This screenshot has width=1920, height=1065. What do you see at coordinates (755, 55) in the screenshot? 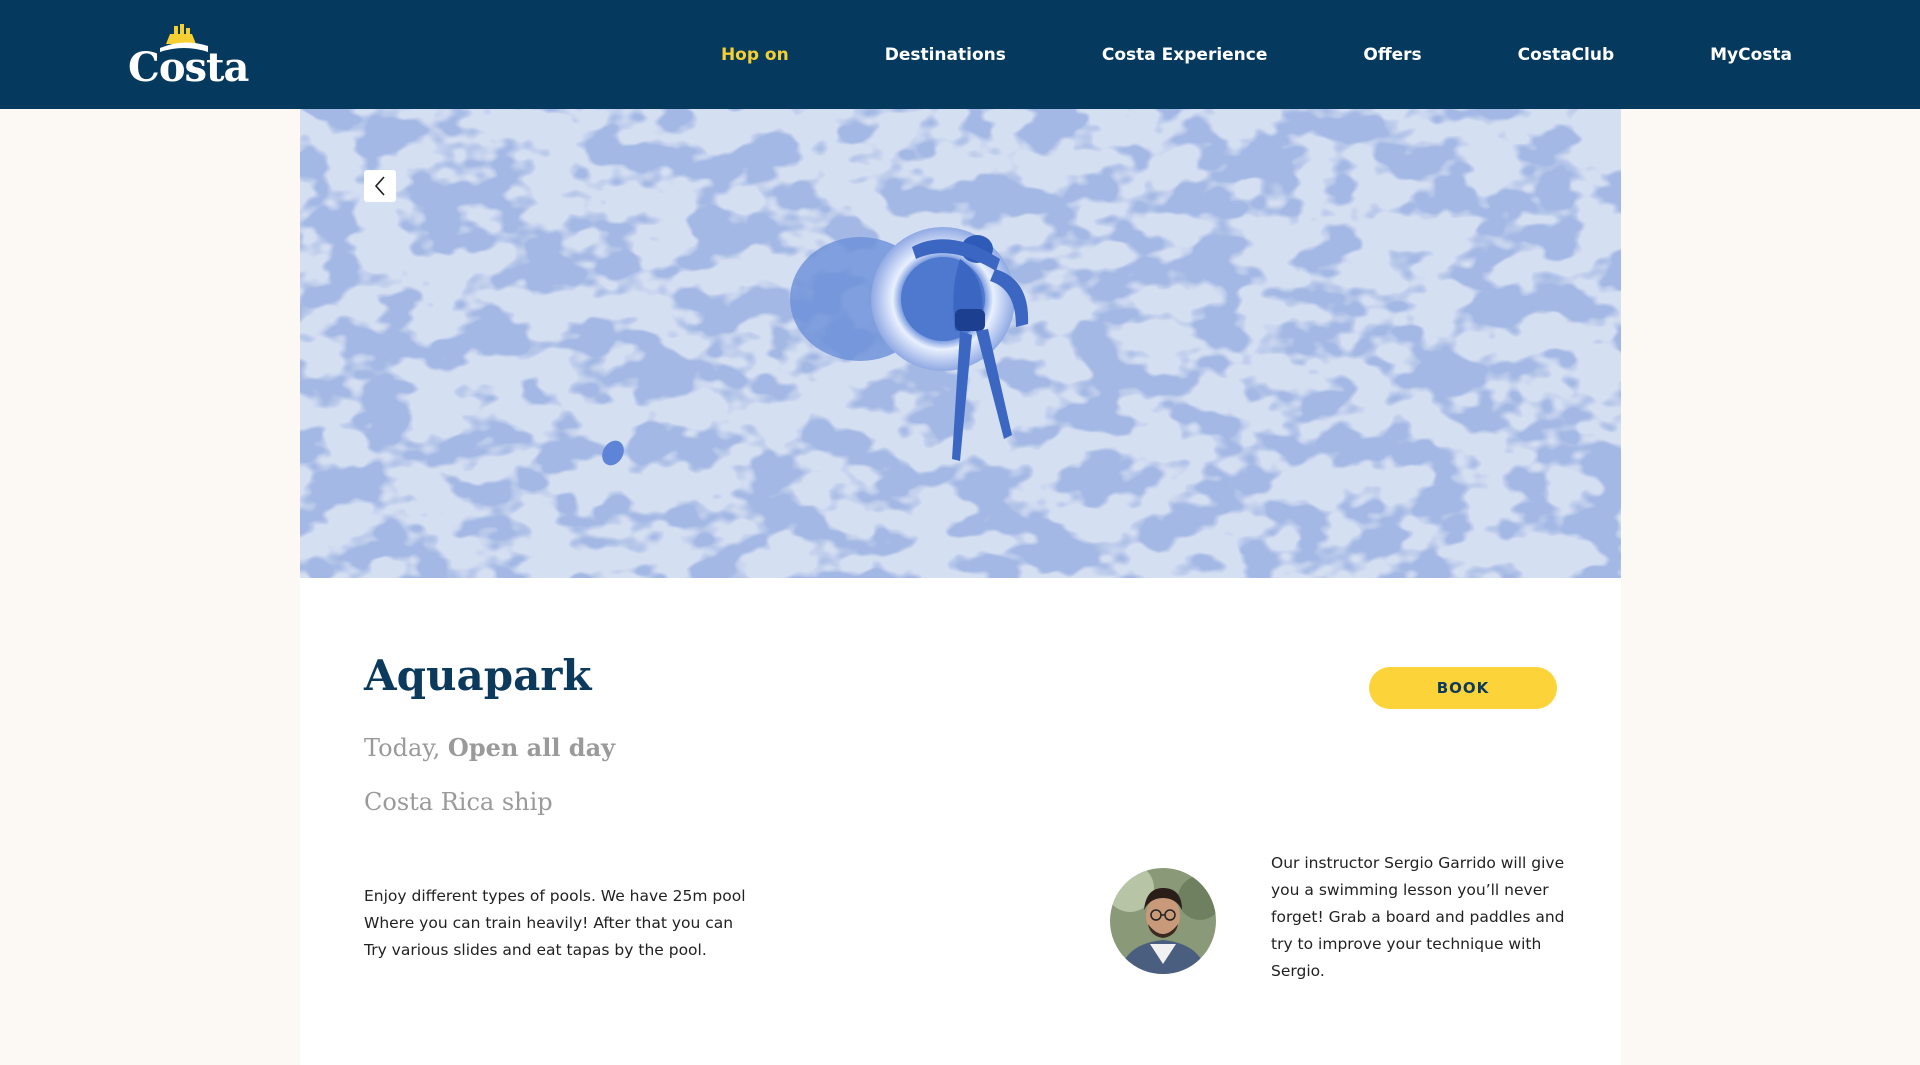
I see `nav-item-hop-on: Hop on` at bounding box center [755, 55].